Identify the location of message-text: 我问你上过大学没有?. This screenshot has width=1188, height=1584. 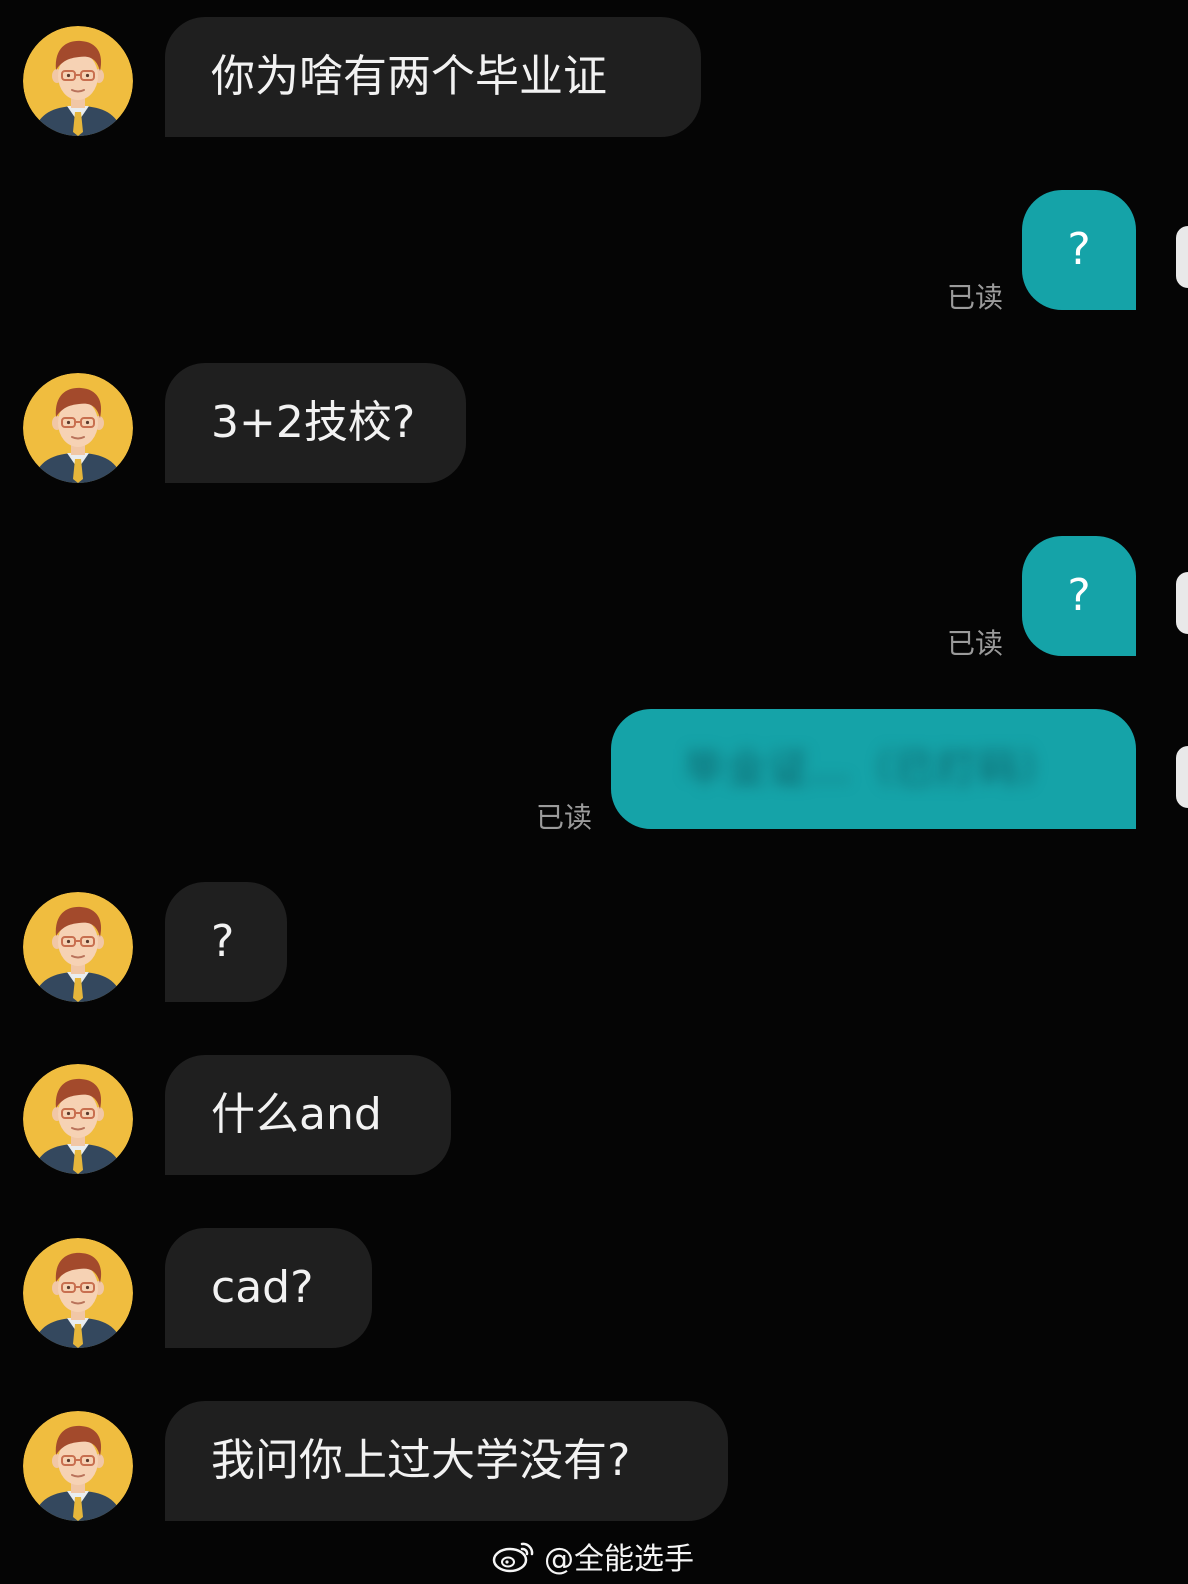
(421, 1460).